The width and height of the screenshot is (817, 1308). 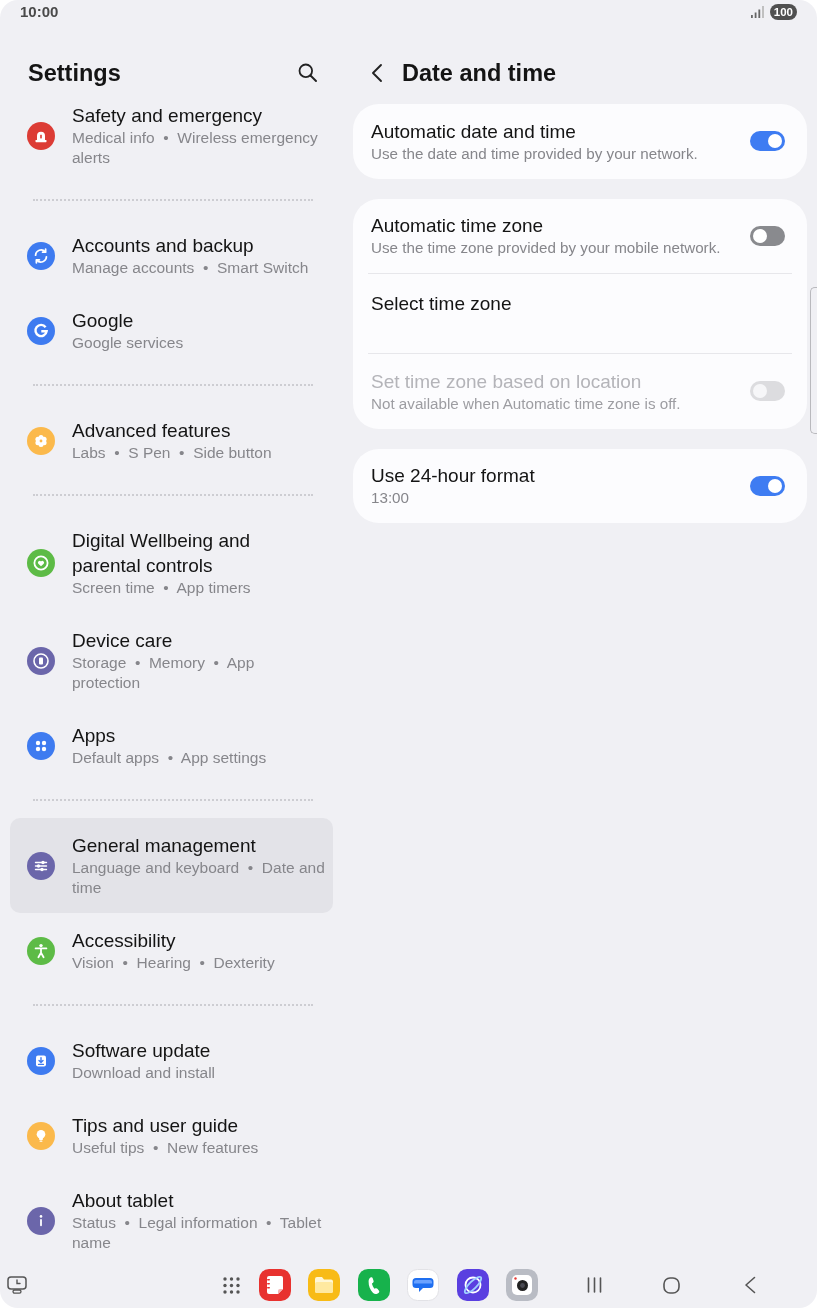 I want to click on setting-title: Automatic time zone, so click(x=457, y=226).